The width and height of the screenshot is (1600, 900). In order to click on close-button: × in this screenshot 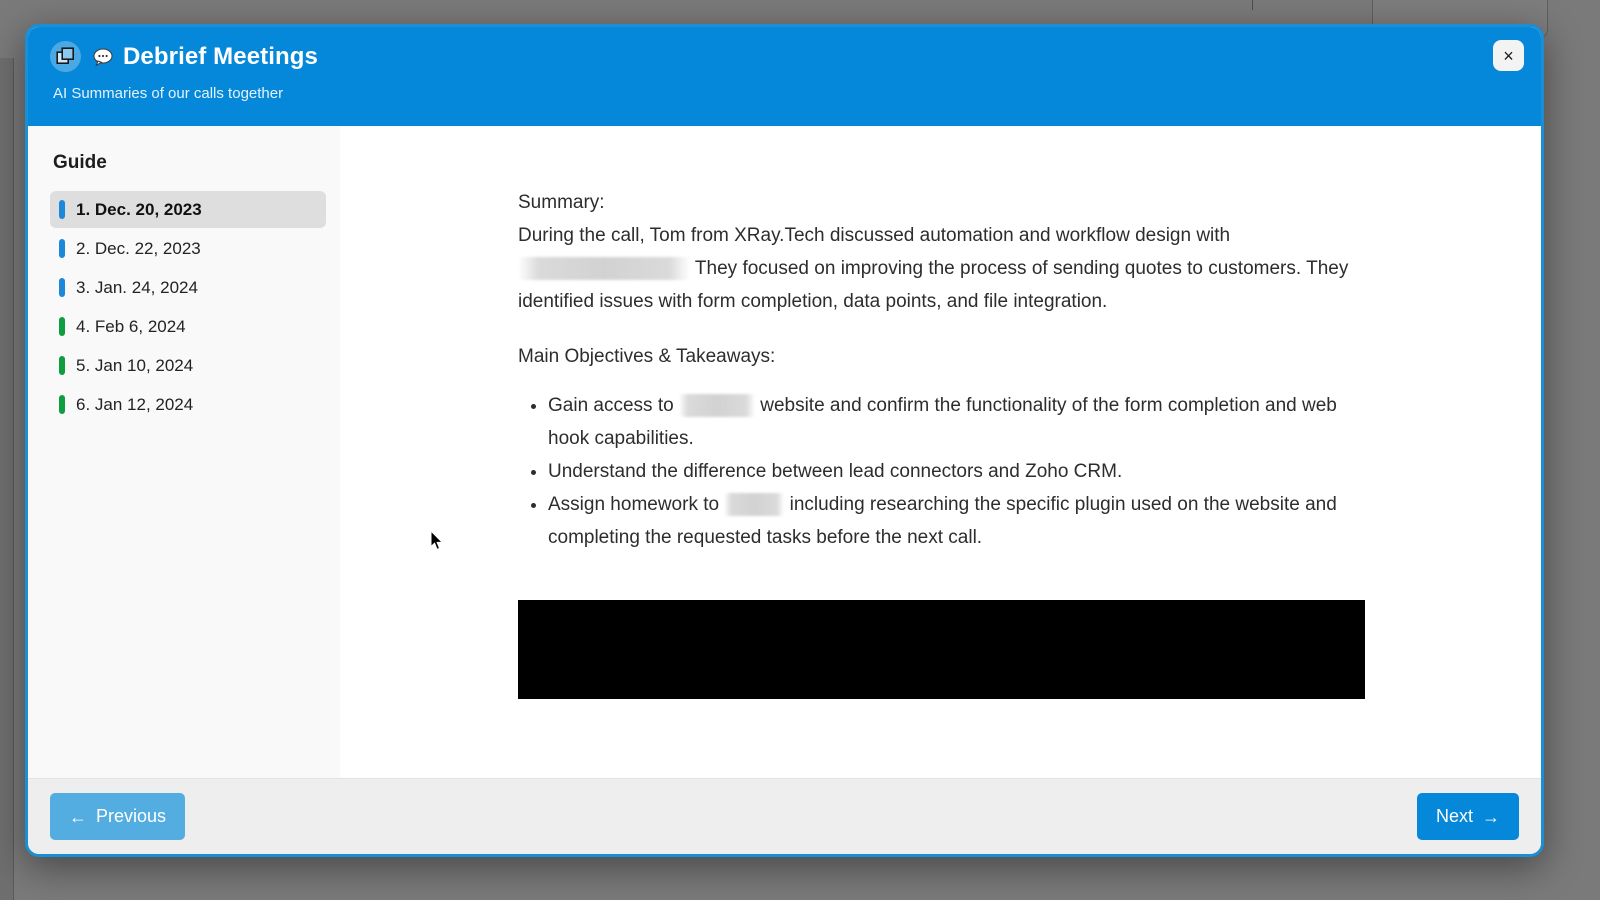, I will do `click(1508, 55)`.